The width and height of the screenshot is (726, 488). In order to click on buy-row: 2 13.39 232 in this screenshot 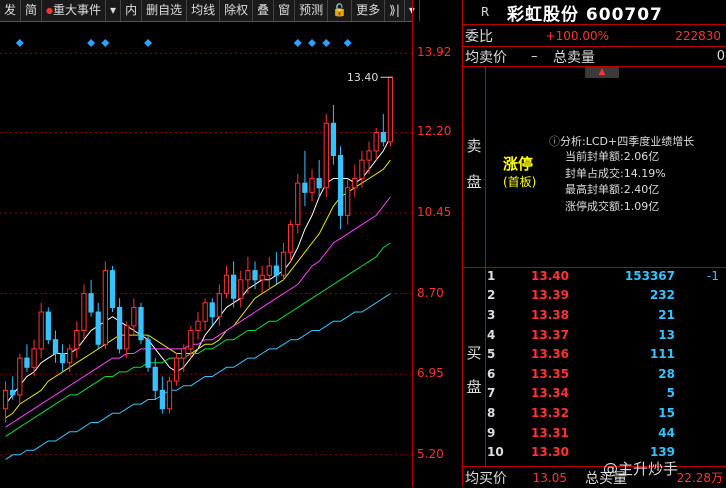, I will do `click(605, 296)`.